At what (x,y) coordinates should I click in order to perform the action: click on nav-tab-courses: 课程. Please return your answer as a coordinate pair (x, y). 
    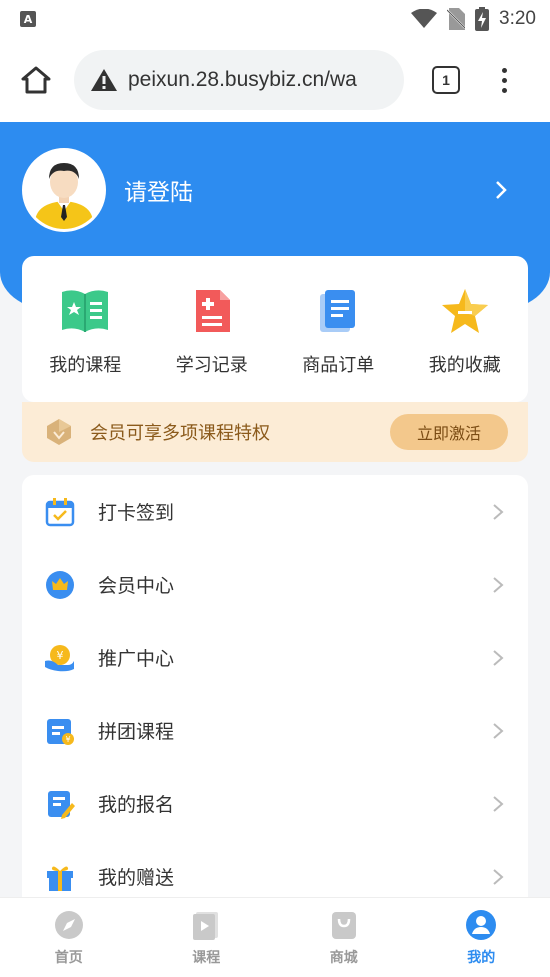
    Looking at the image, I should click on (206, 938).